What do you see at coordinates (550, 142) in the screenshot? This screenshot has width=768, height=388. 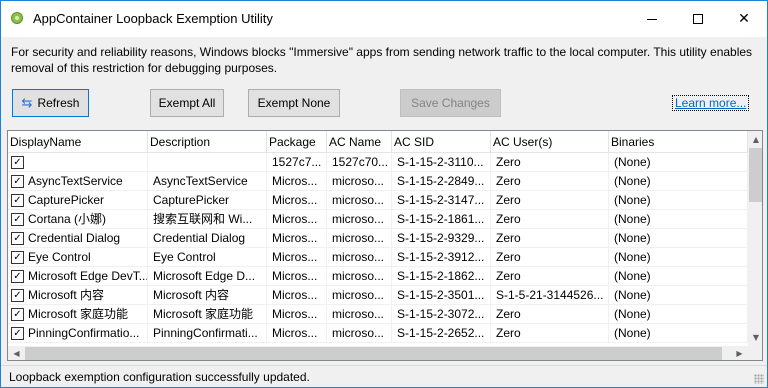 I see `column-header-ac-users: AC User(s)` at bounding box center [550, 142].